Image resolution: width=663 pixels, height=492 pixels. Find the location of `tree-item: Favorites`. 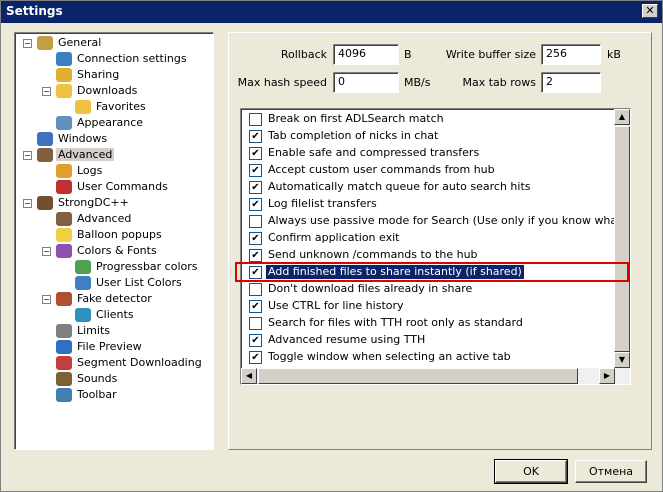

tree-item: Favorites is located at coordinates (111, 107).